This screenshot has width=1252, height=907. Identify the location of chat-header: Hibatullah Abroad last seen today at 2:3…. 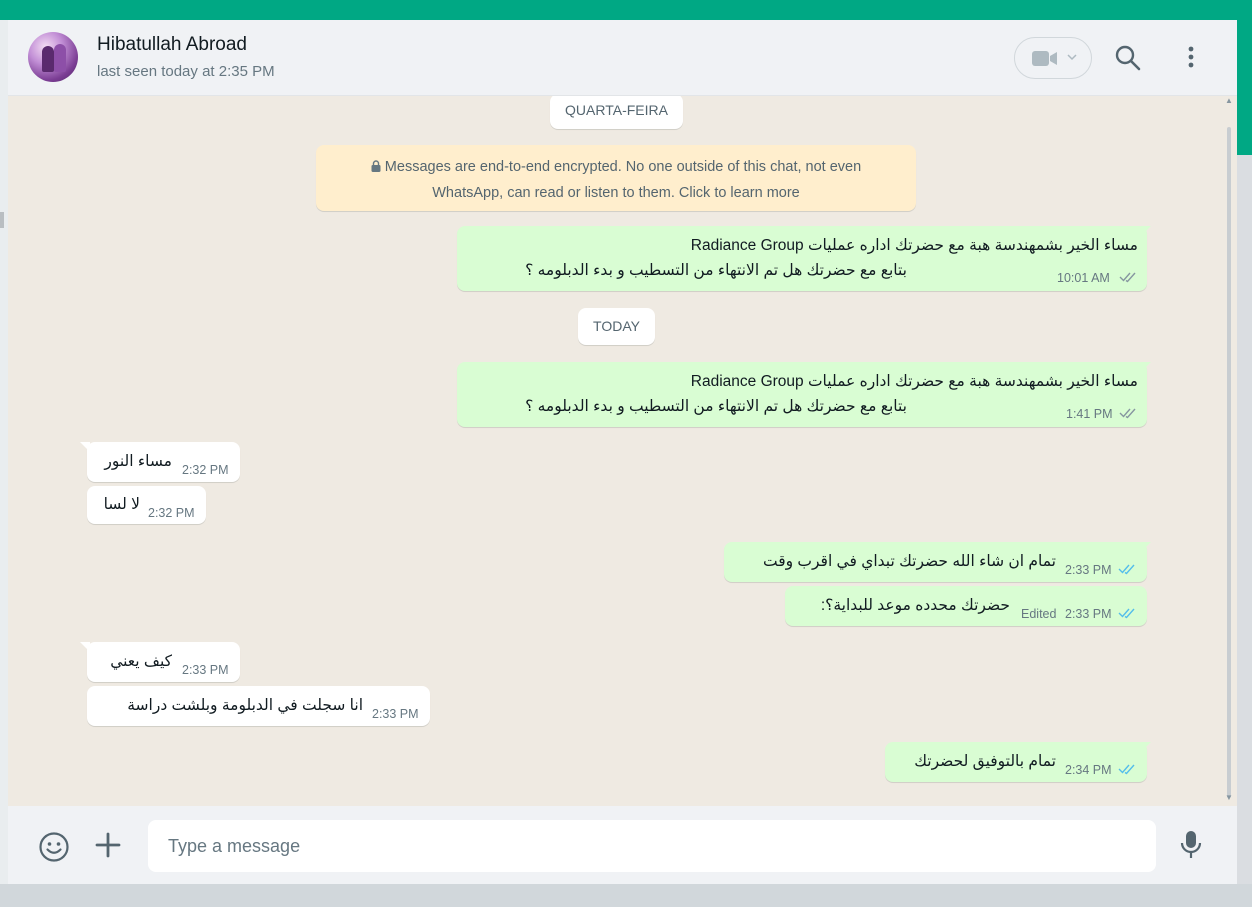
(622, 58).